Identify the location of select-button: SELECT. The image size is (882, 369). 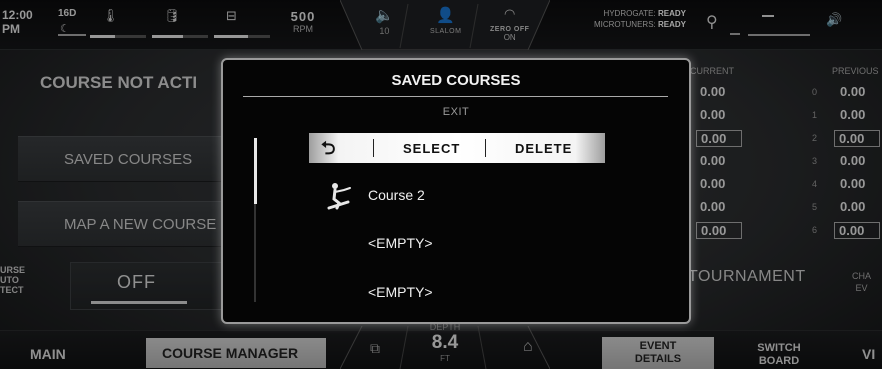
(431, 148).